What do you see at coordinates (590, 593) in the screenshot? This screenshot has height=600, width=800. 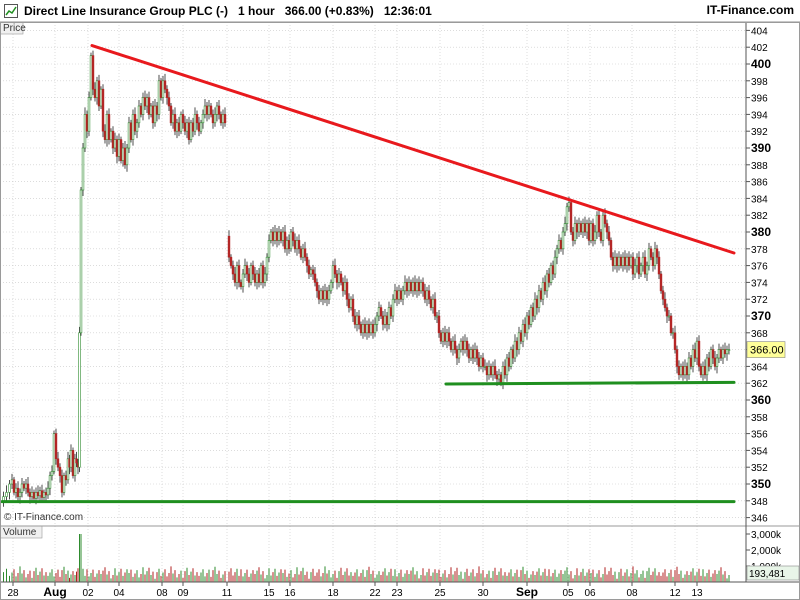 I see `x-tick-label: 06` at bounding box center [590, 593].